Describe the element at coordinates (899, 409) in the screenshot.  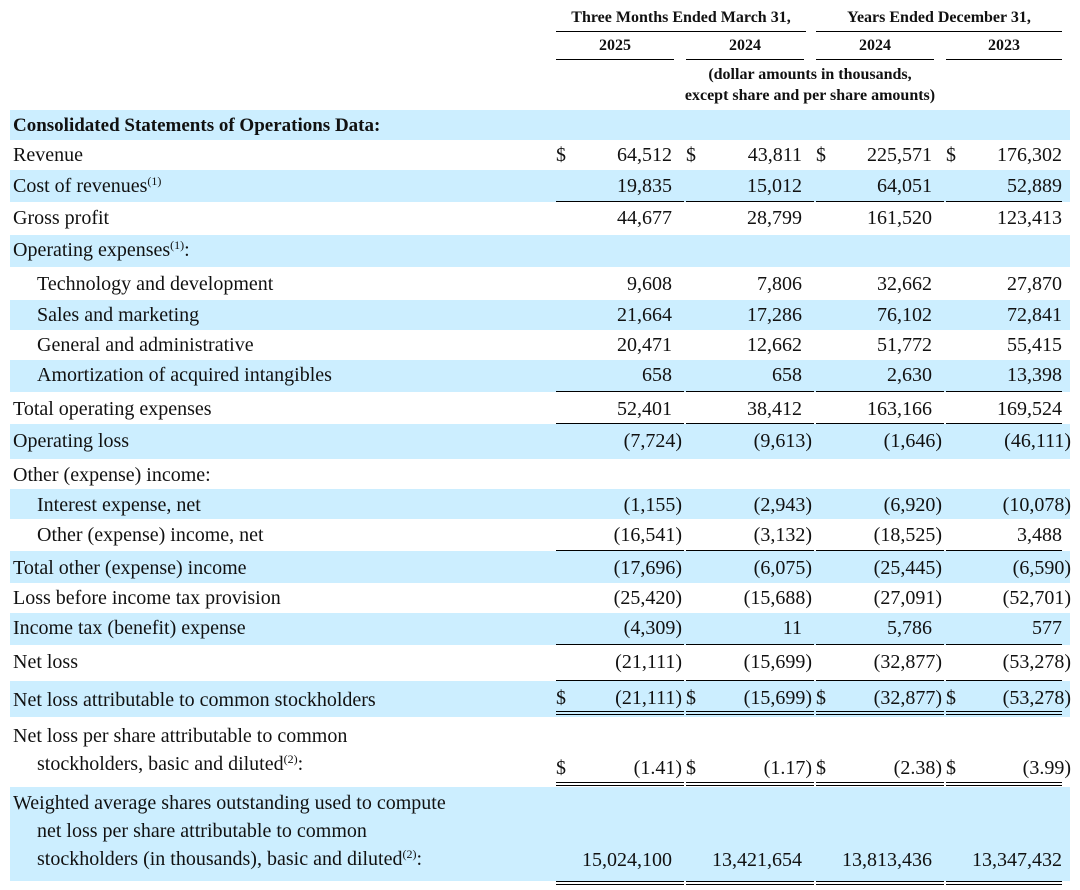
I see `value-cell: 163,166` at that location.